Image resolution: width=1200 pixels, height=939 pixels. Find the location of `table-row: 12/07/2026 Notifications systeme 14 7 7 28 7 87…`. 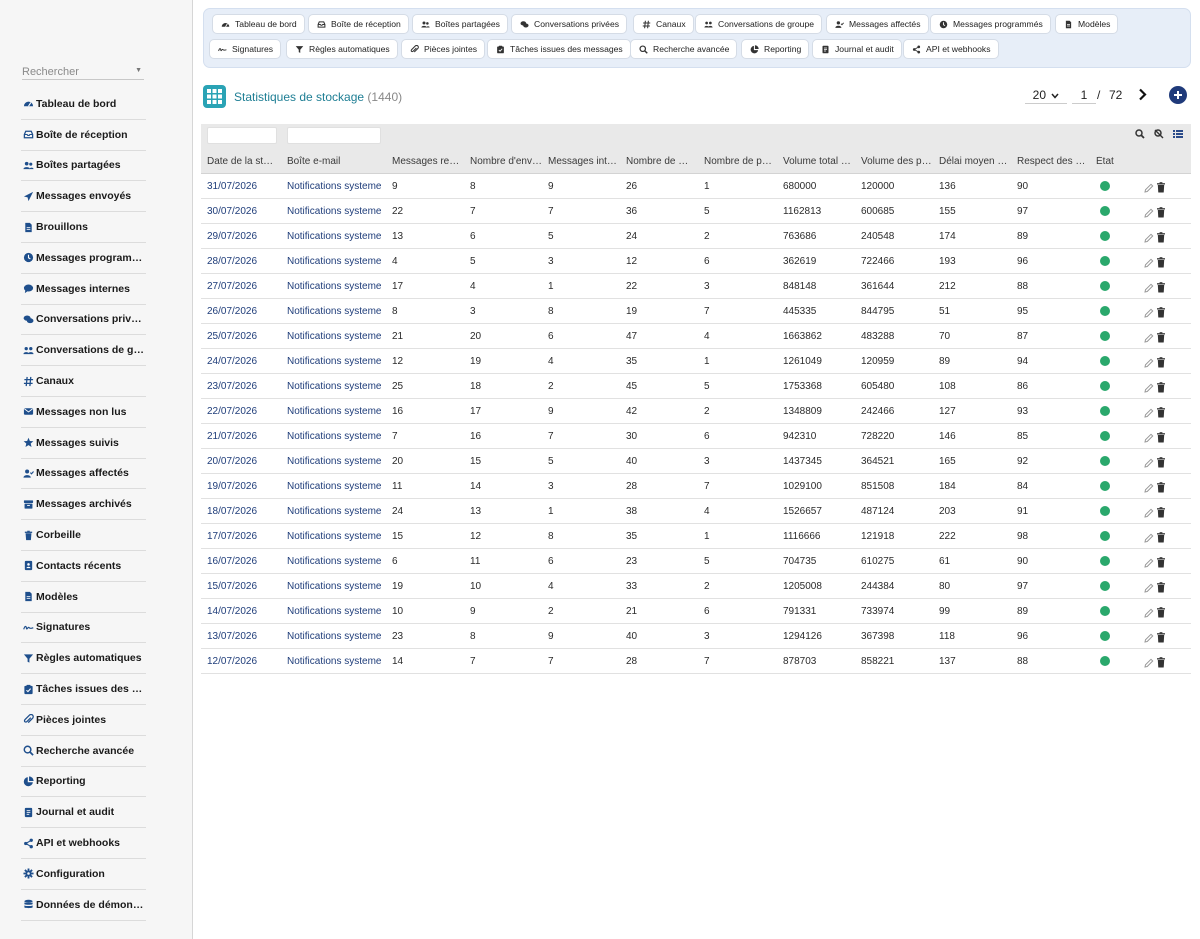

table-row: 12/07/2026 Notifications systeme 14 7 7 28 7 87… is located at coordinates (696, 661).